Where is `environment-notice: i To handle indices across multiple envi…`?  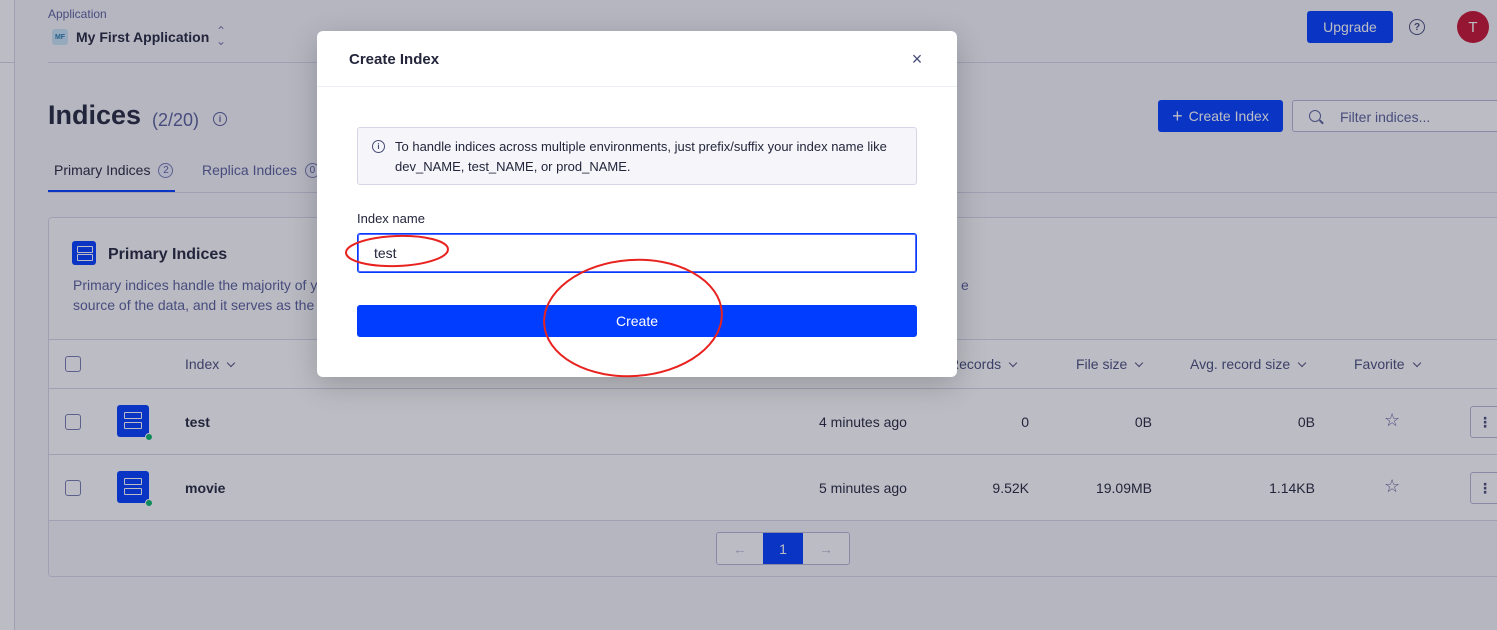 environment-notice: i To handle indices across multiple envi… is located at coordinates (637, 156).